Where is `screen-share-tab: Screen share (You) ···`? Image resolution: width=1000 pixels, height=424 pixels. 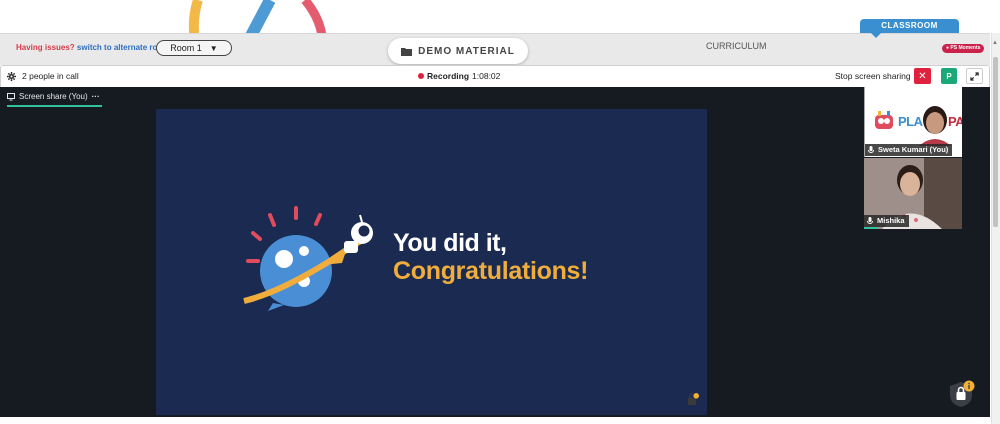
screen-share-tab: Screen share (You) ··· is located at coordinates (53, 96).